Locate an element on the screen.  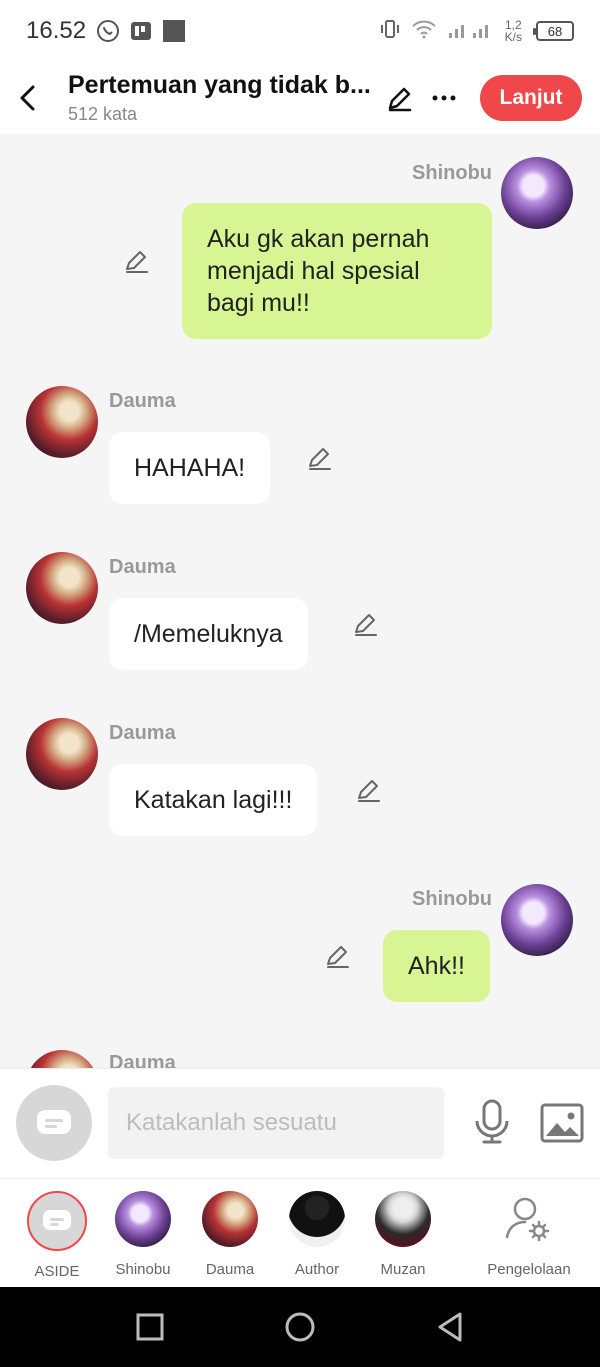
character-label: Shinobu is located at coordinates (143, 1269).